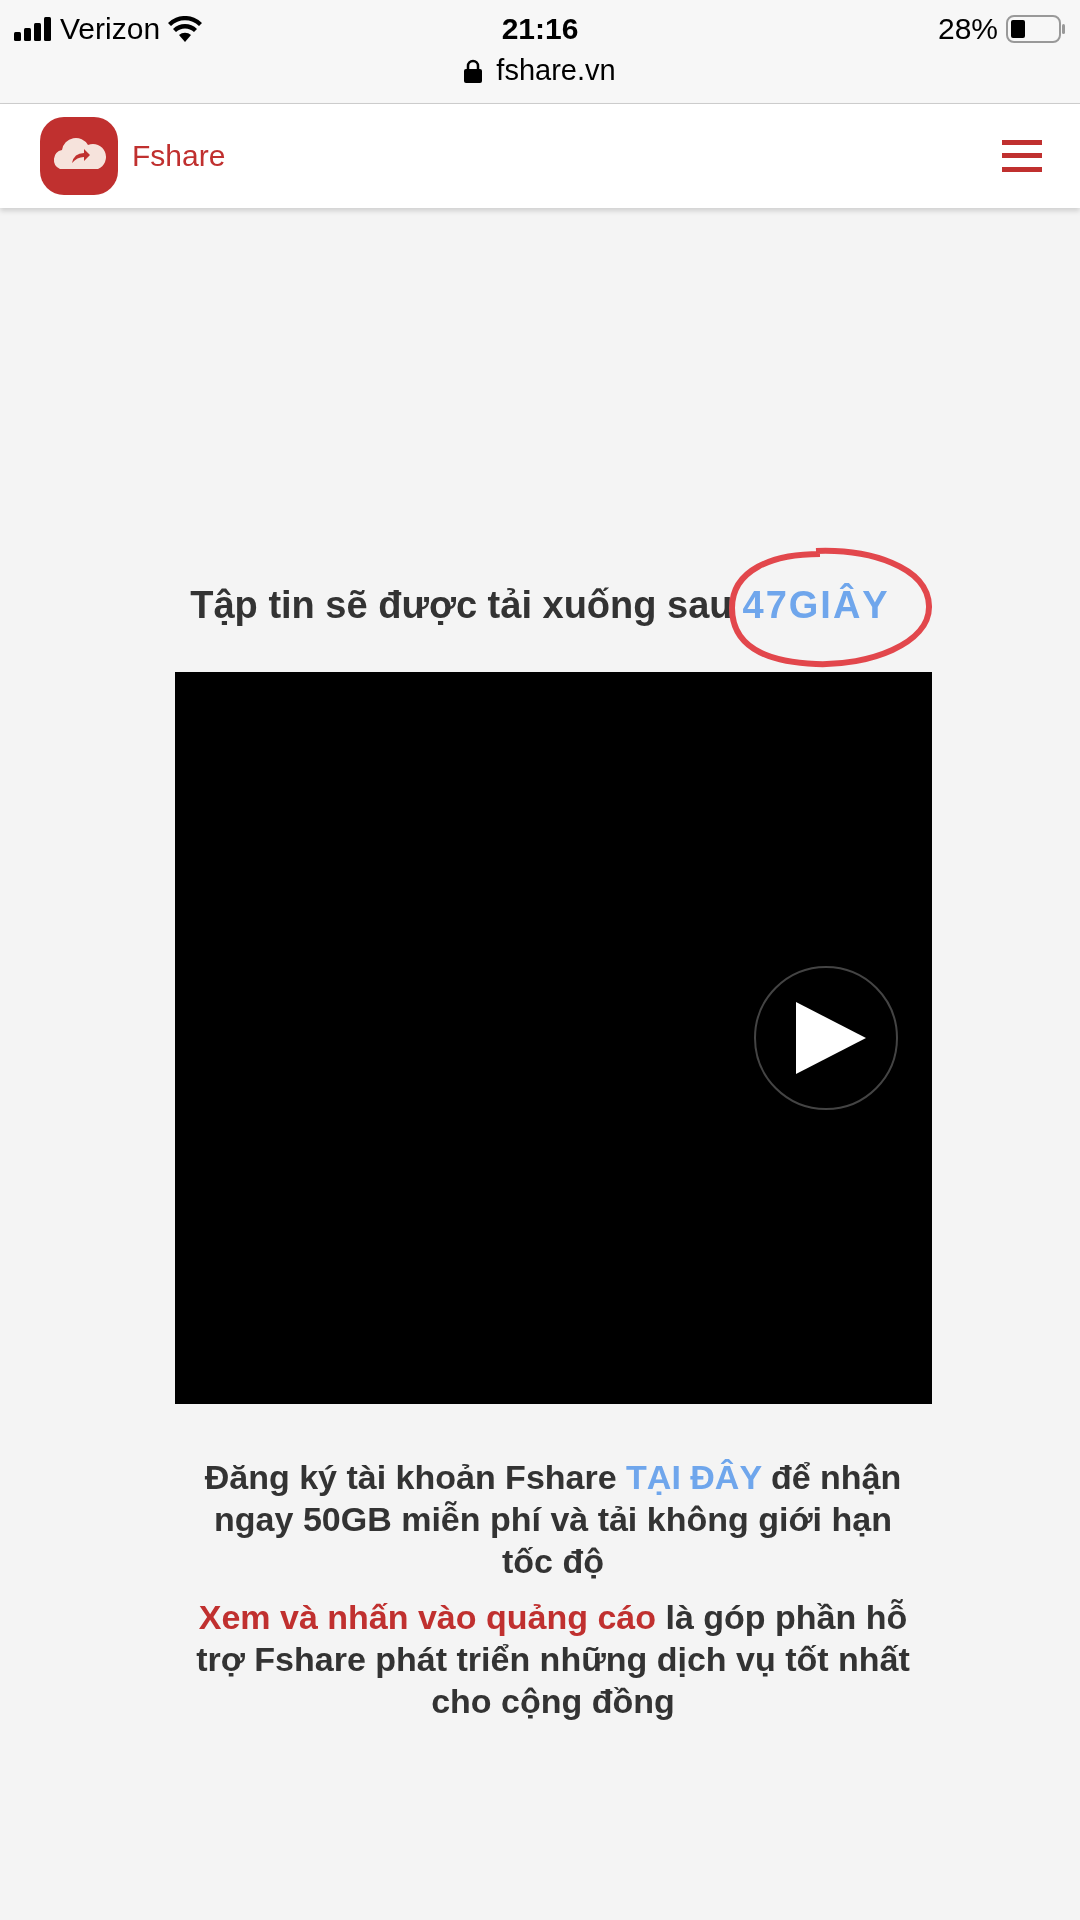 The image size is (1080, 1920). What do you see at coordinates (1036, 29) in the screenshot?
I see `battery-icon` at bounding box center [1036, 29].